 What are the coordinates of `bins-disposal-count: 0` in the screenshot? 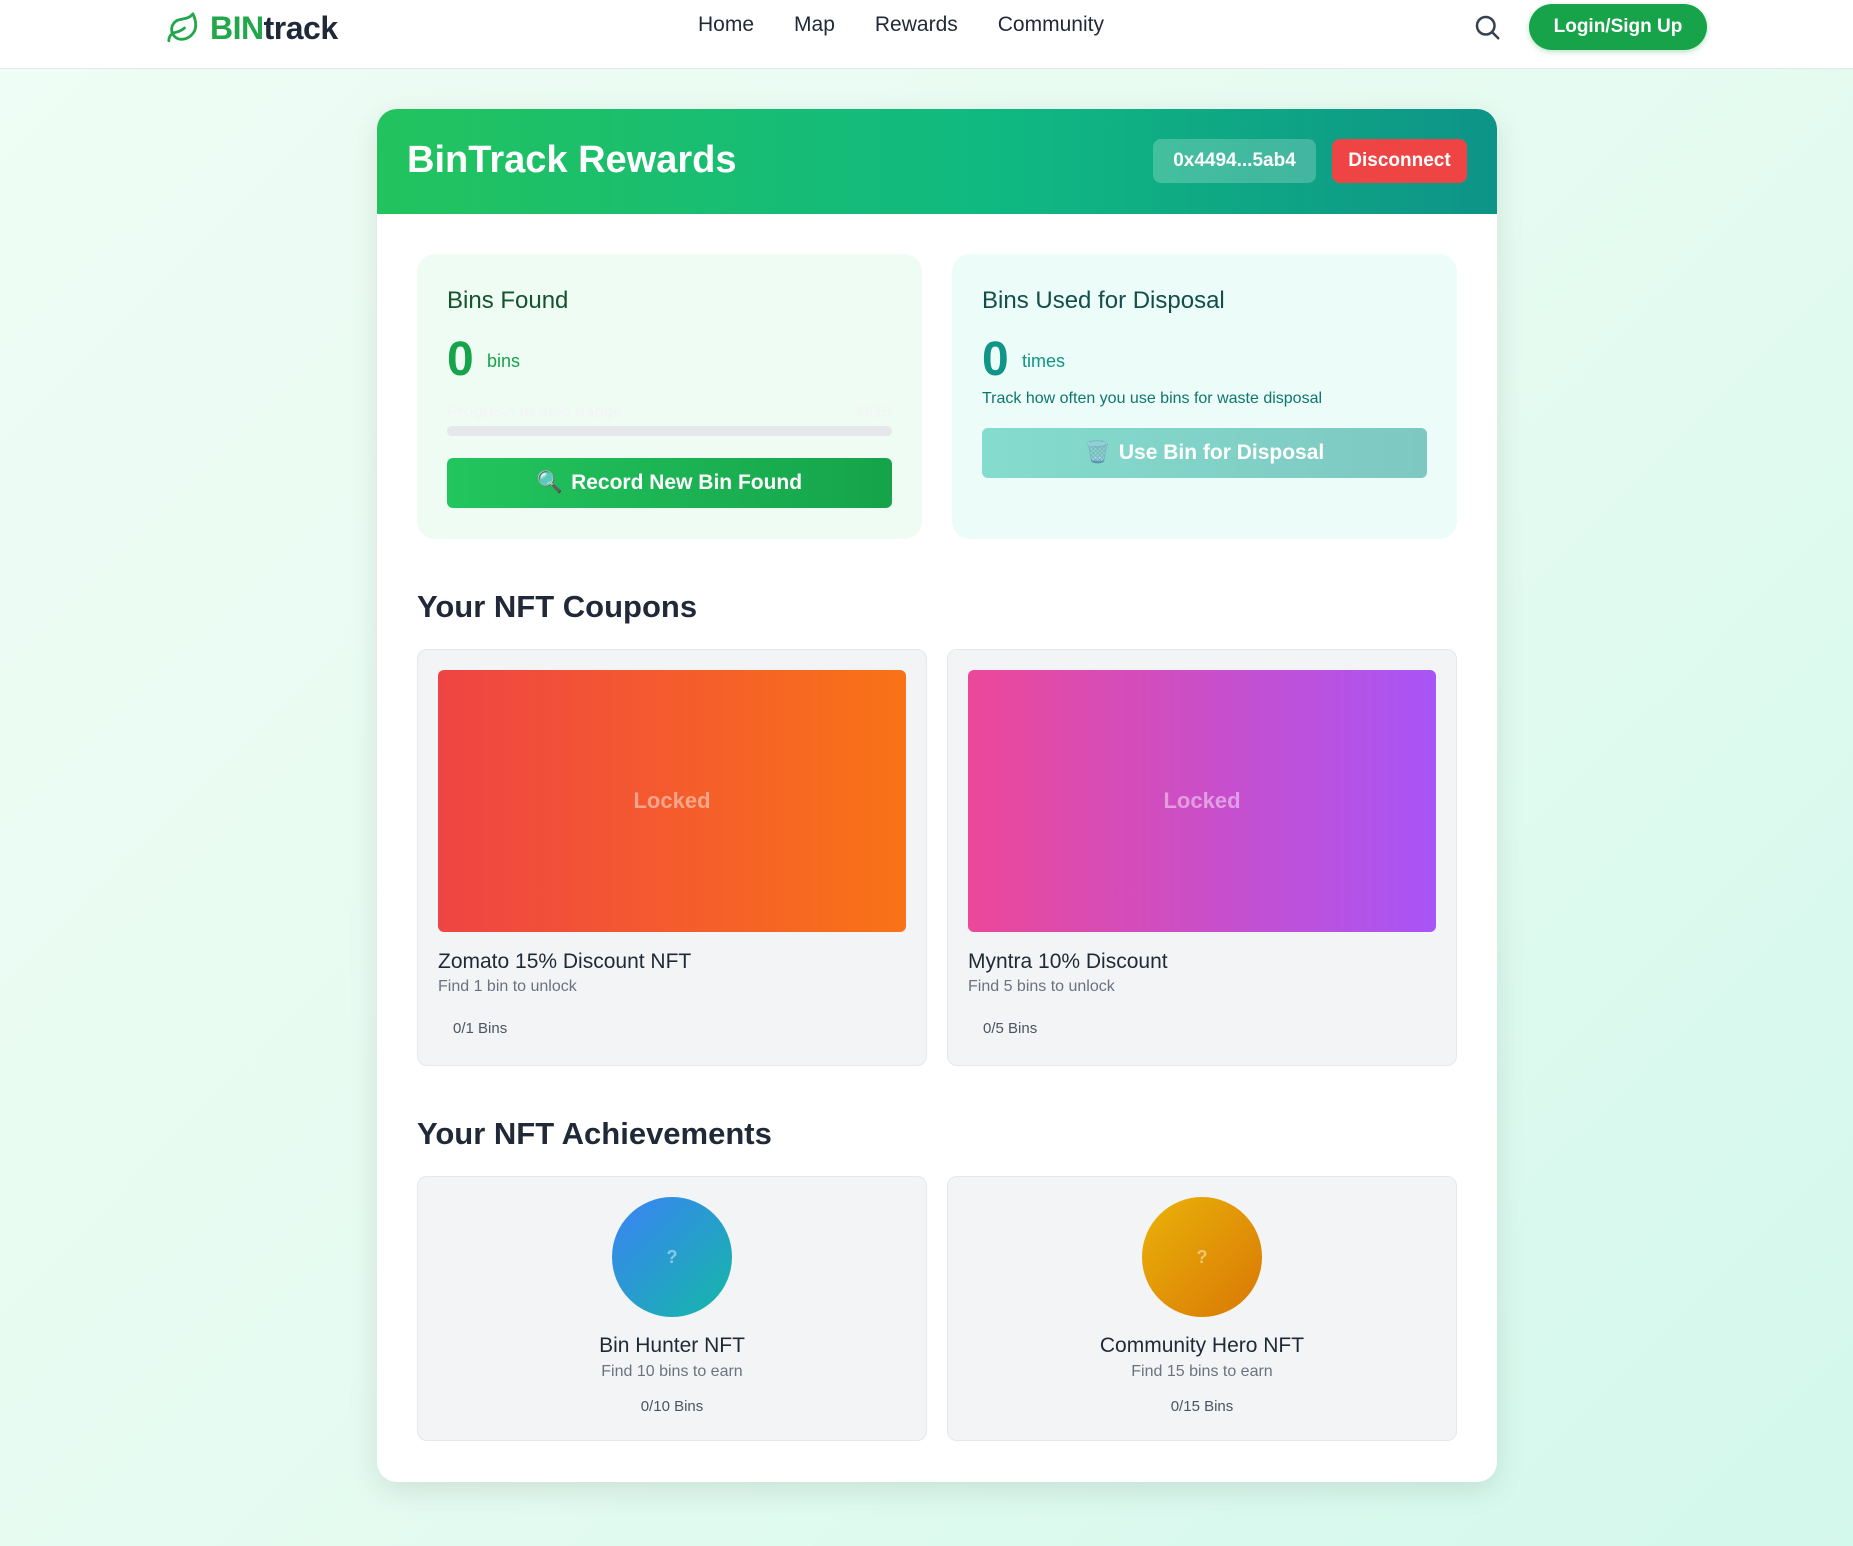 It's located at (995, 359).